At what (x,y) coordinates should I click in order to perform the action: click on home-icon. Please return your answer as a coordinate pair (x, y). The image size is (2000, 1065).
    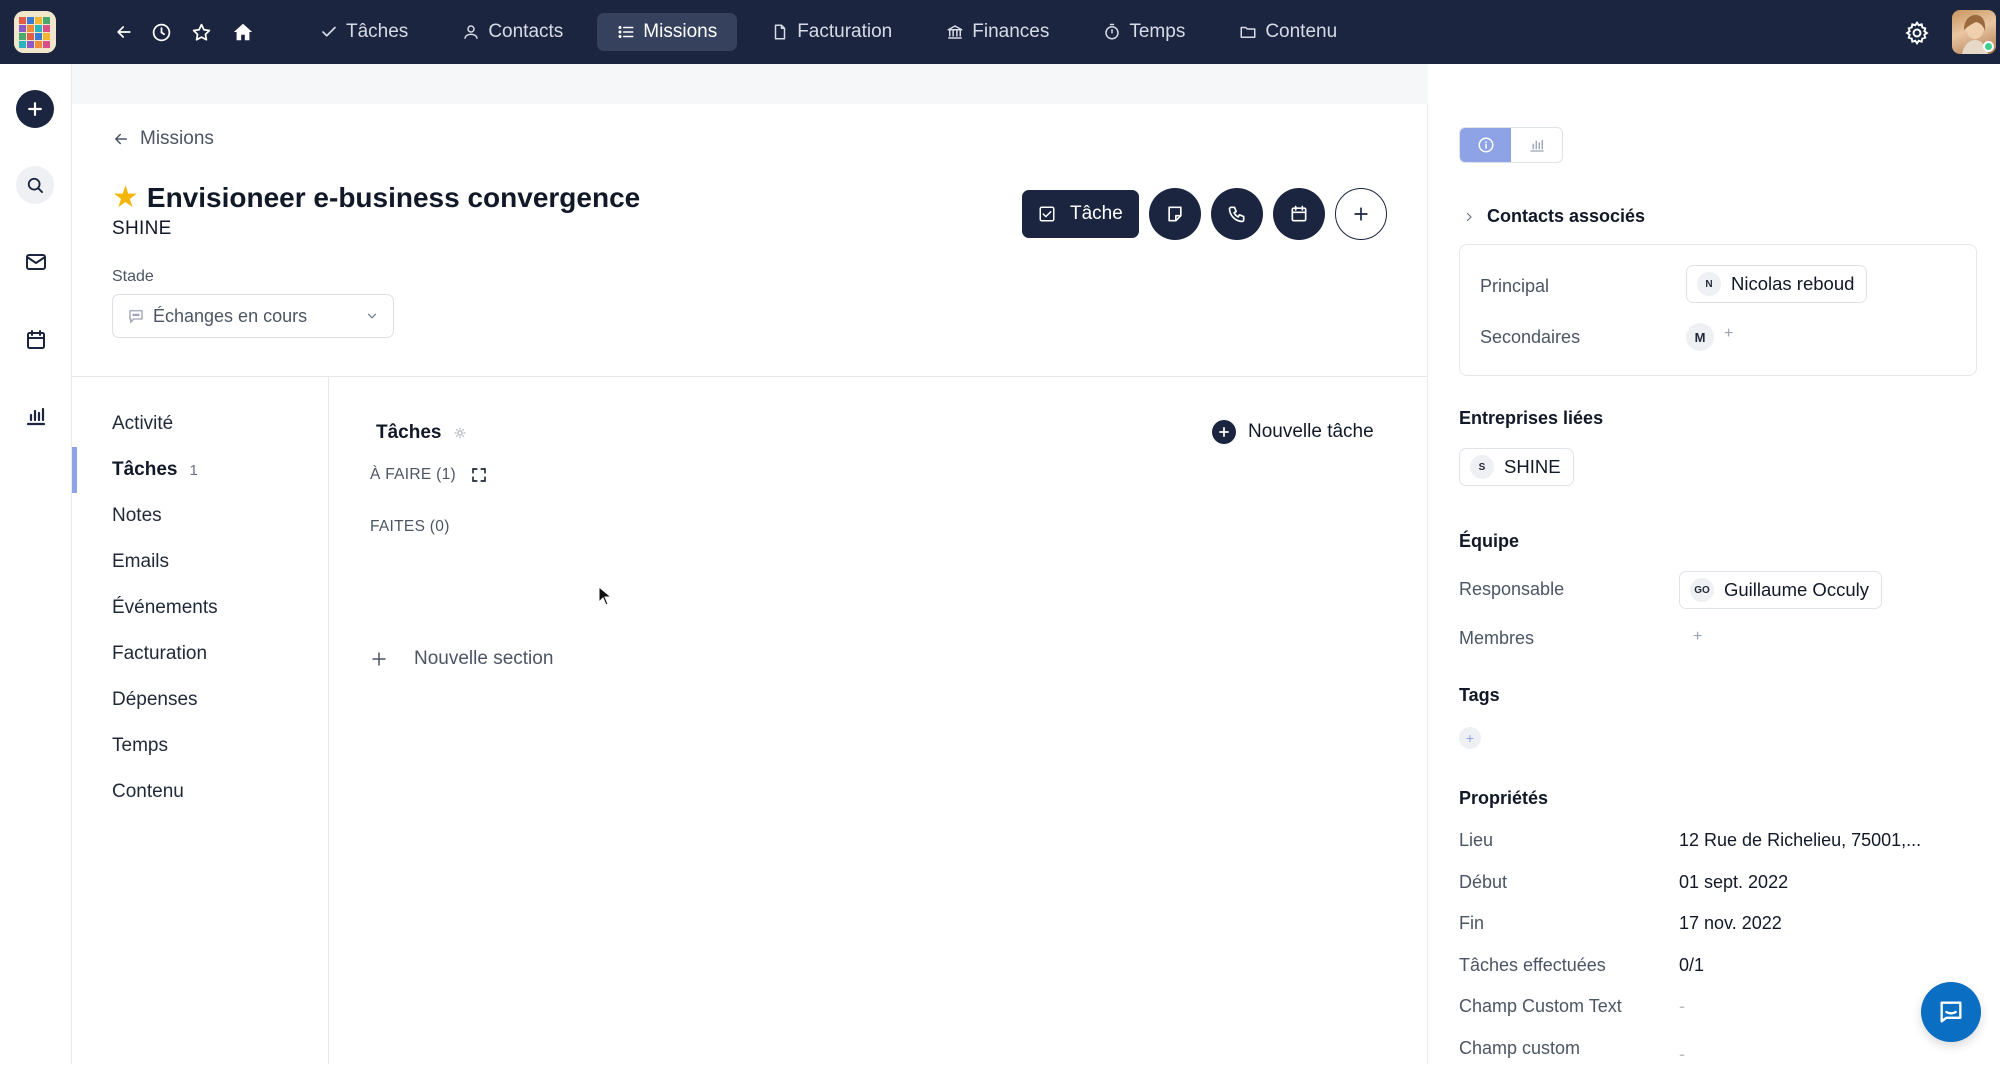
    Looking at the image, I should click on (243, 32).